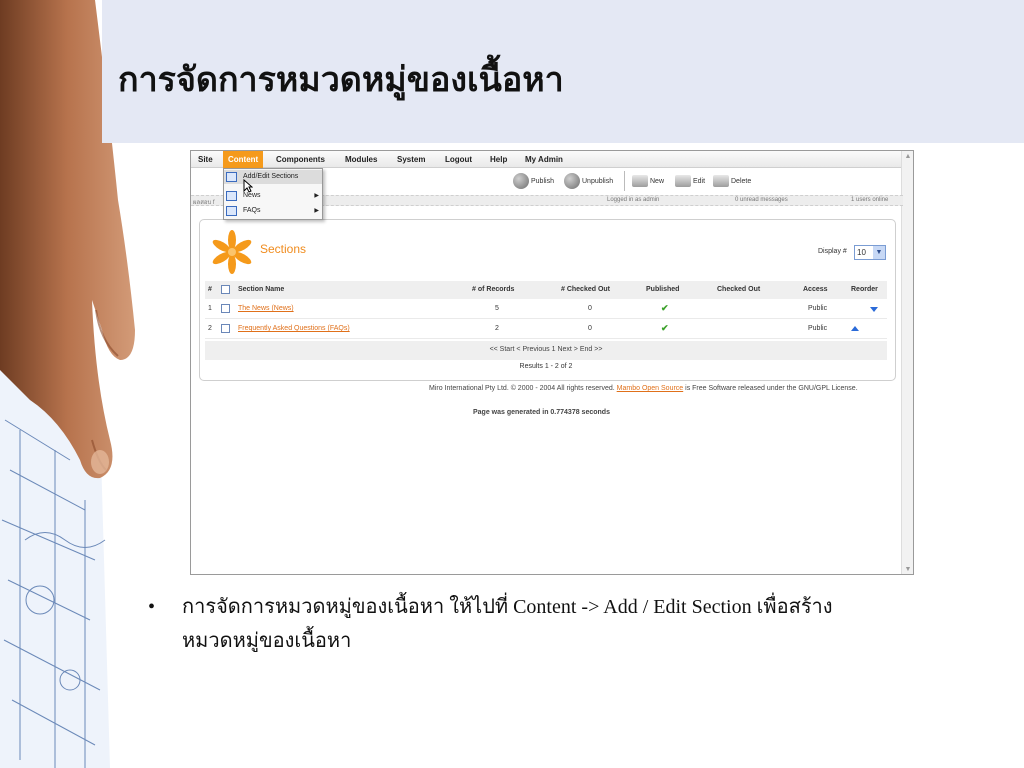 The height and width of the screenshot is (768, 1024). I want to click on status-left: ผลสอบ f, so click(204, 203).